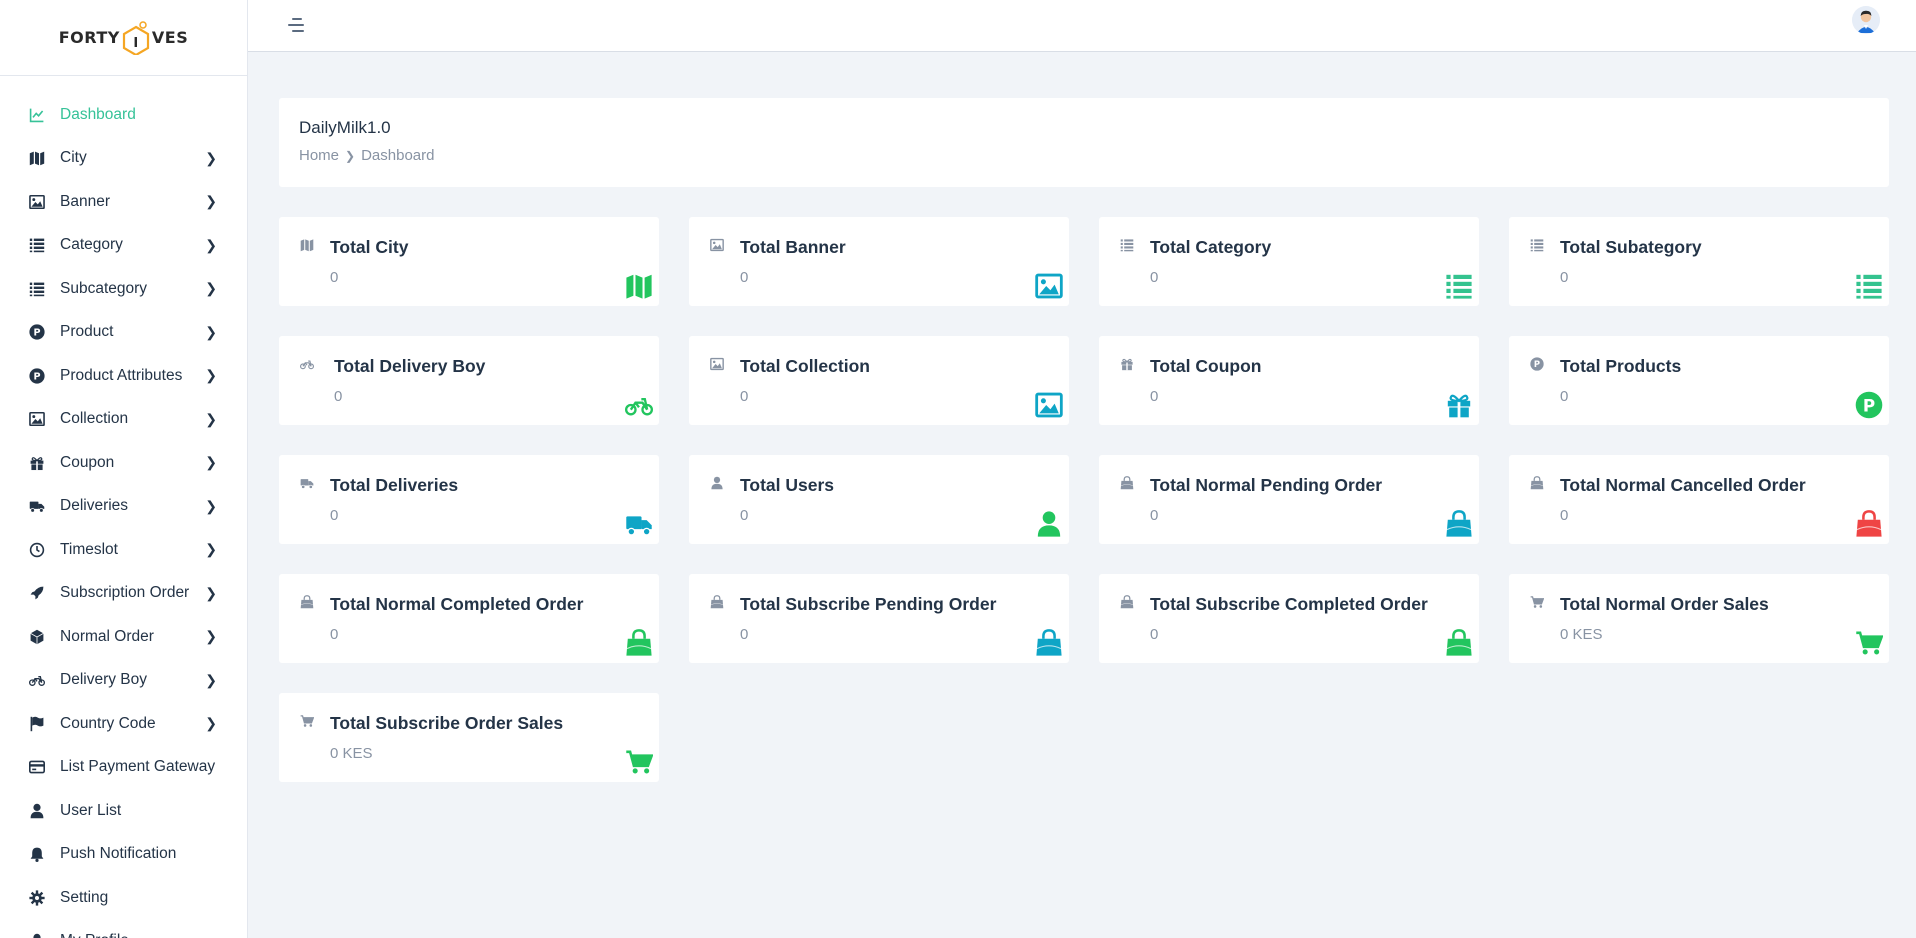 The width and height of the screenshot is (1916, 938). Describe the element at coordinates (469, 737) in the screenshot. I see `stat-card-total-subscribe-order-sales: Total Subscribe Order Sales 0 KES` at that location.